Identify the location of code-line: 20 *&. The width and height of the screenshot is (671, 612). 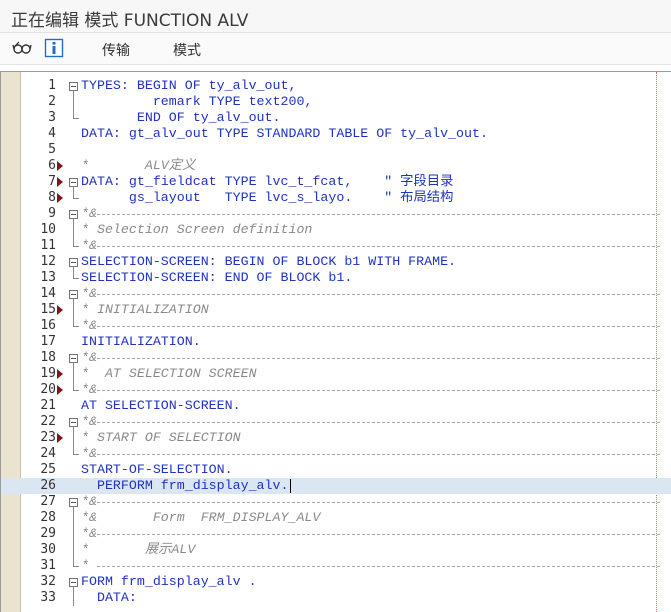
(336, 390).